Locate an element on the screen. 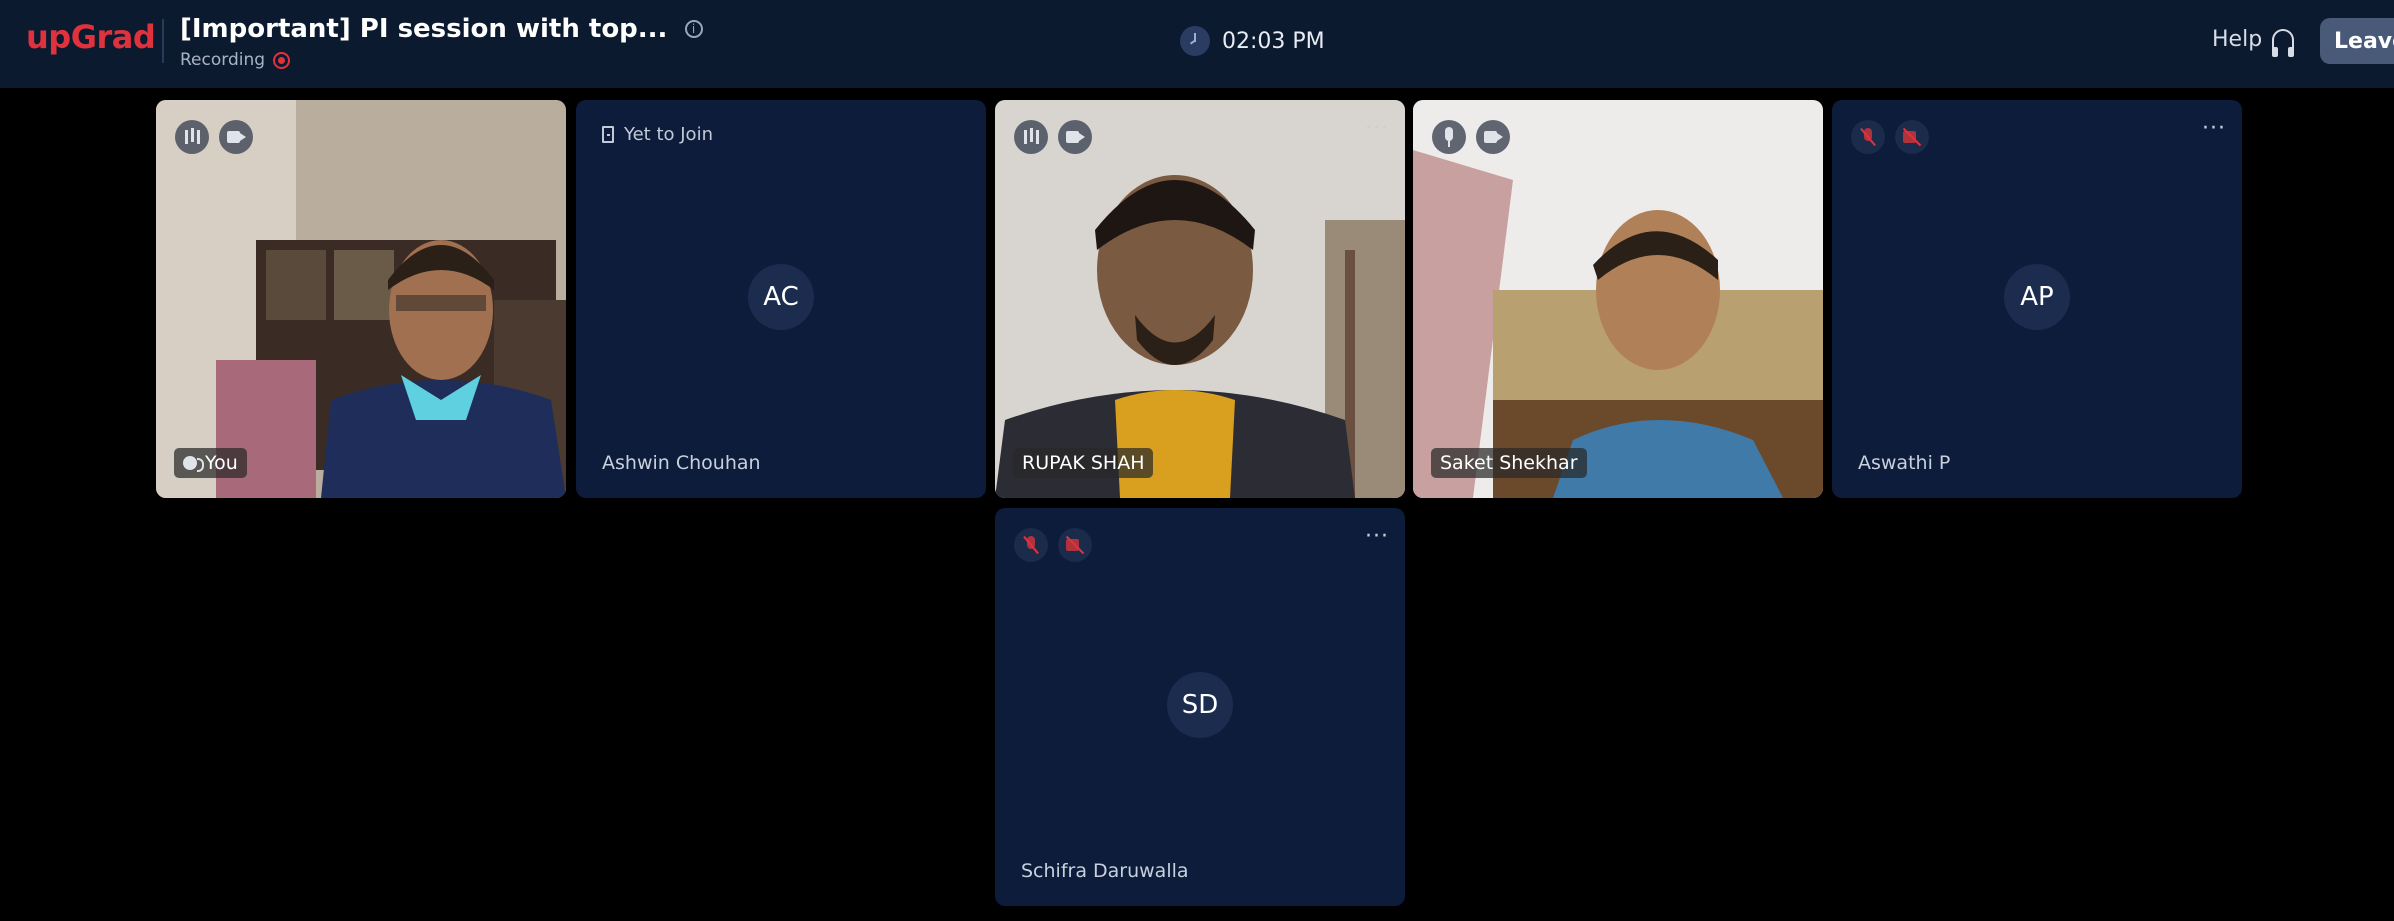  help-label: Help is located at coordinates (2237, 39).